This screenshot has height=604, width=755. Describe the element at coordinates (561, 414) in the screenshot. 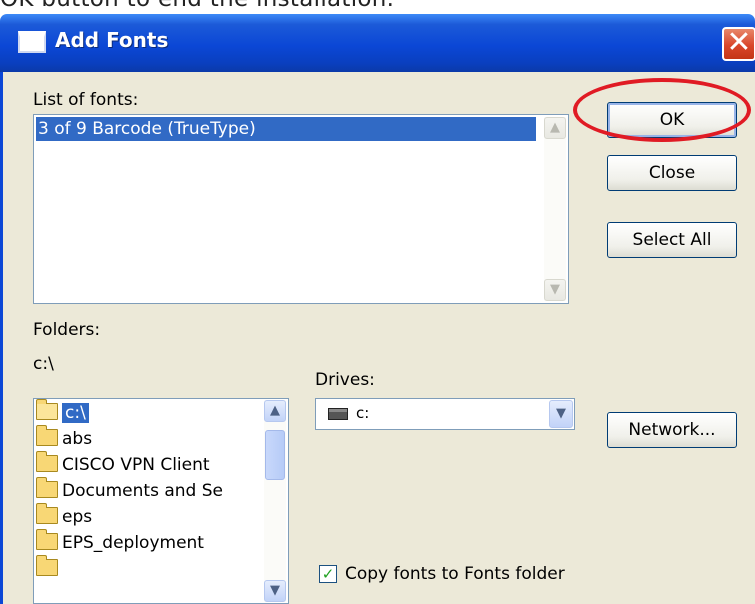

I see `chevron-down-icon: ▼` at that location.